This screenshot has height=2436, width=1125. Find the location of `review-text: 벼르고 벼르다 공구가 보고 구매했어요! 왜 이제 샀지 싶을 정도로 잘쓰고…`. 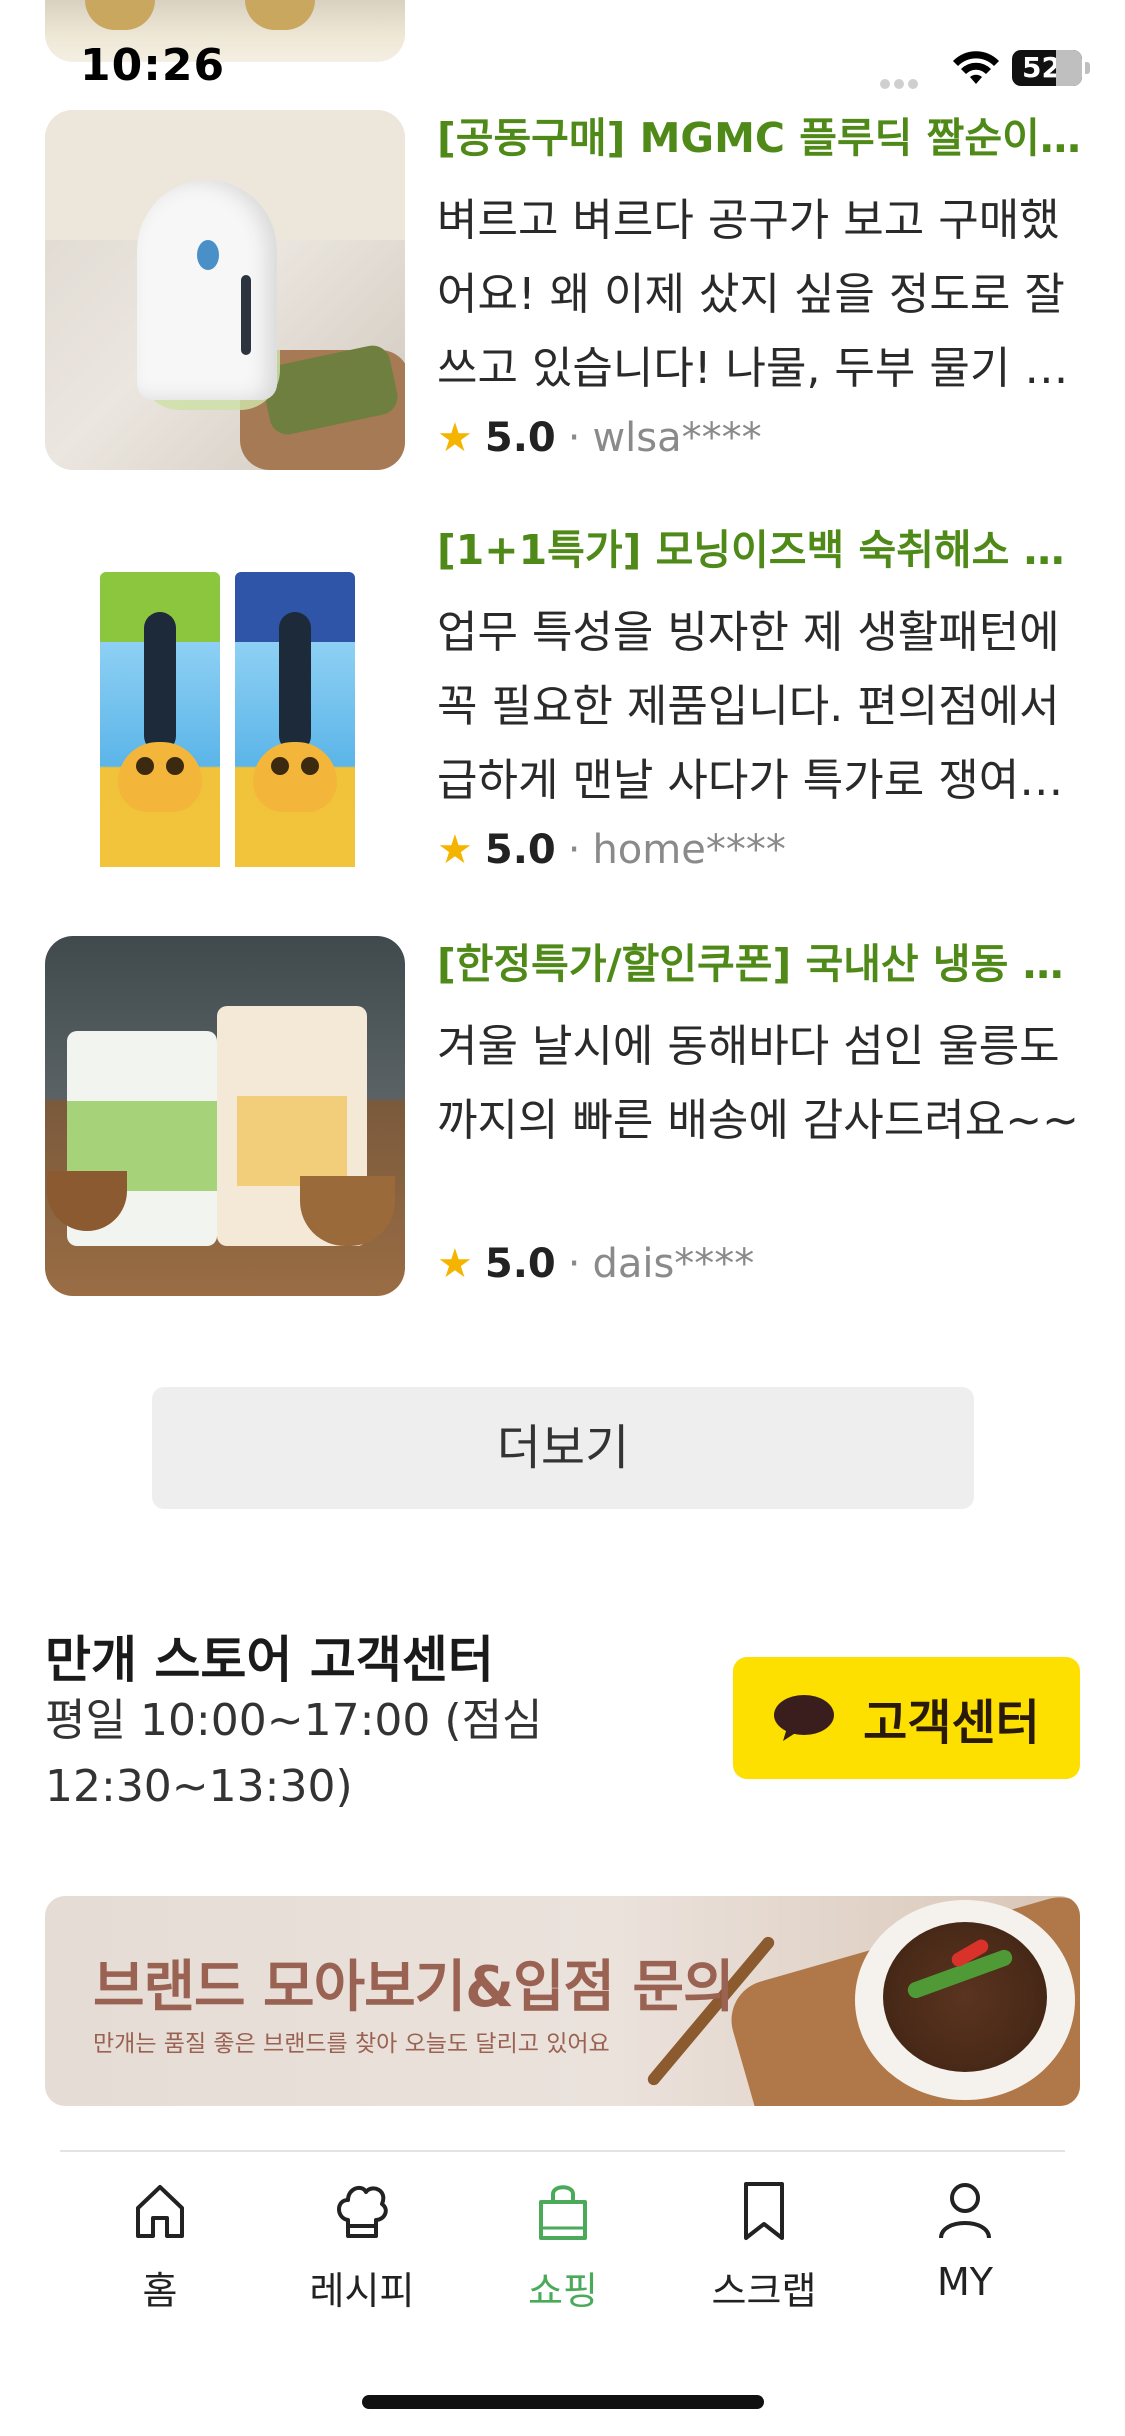

review-text: 벼르고 벼르다 공구가 보고 구매했어요! 왜 이제 샀지 싶을 정도로 잘쓰고… is located at coordinates (751, 294).